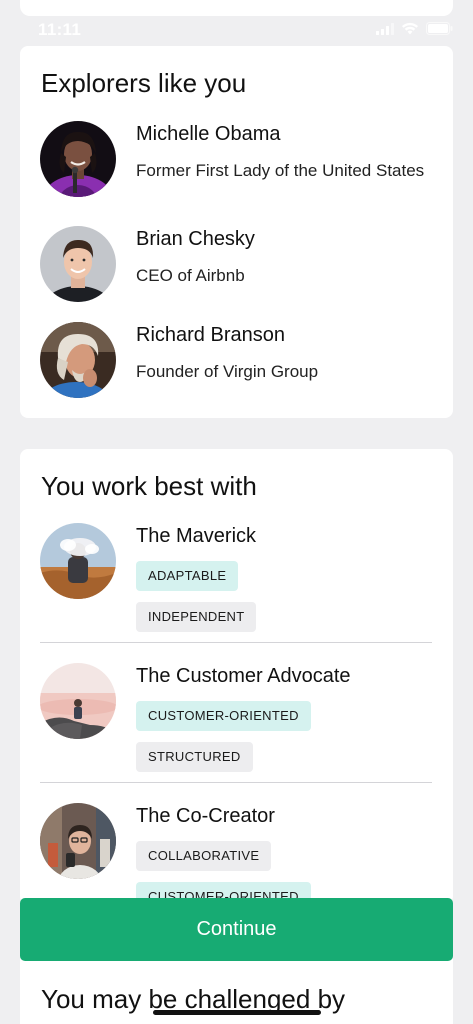 Image resolution: width=473 pixels, height=1024 pixels. I want to click on persona-name: The Customer Advocate, so click(243, 676).